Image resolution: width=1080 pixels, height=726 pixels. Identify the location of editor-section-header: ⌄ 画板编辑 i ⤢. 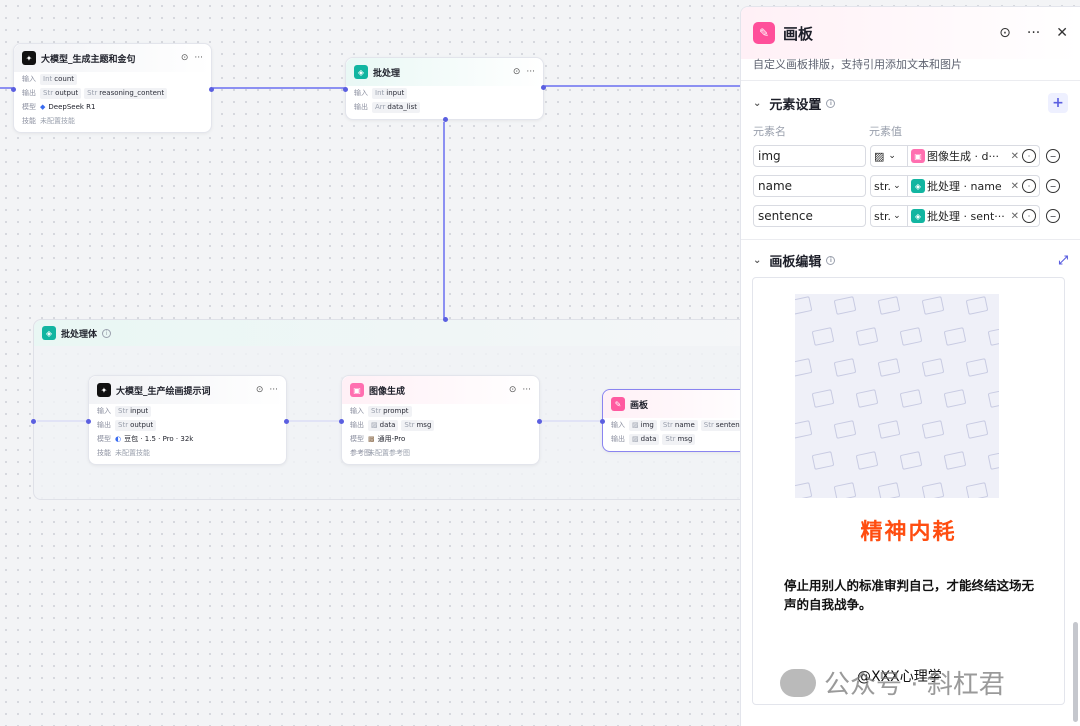
(910, 260).